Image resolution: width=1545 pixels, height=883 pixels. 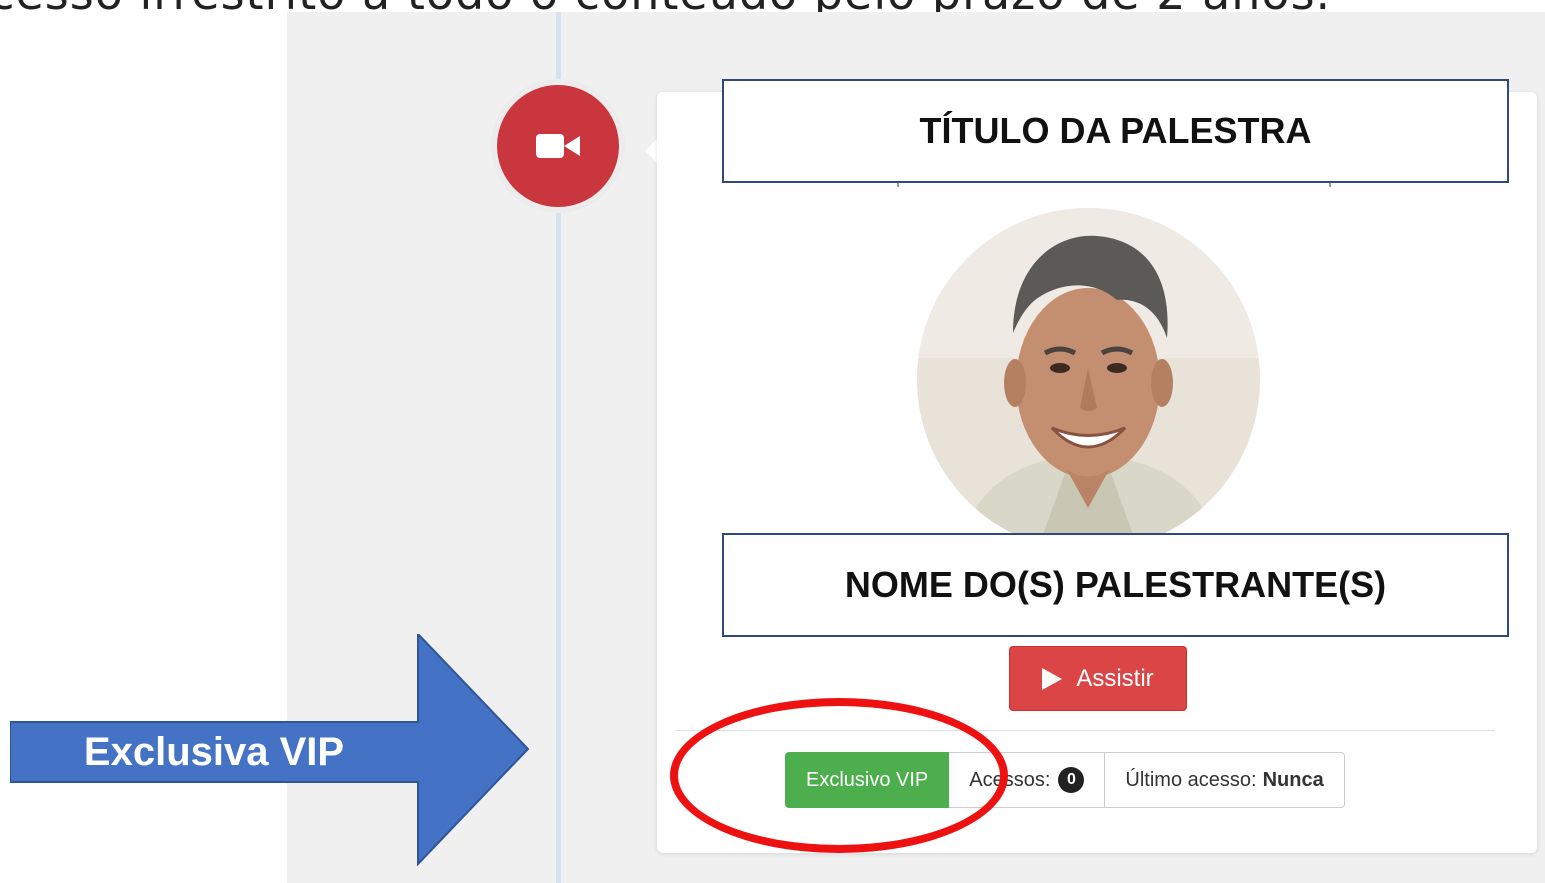 I want to click on callout-label: Exclusiva VIP, so click(x=214, y=751).